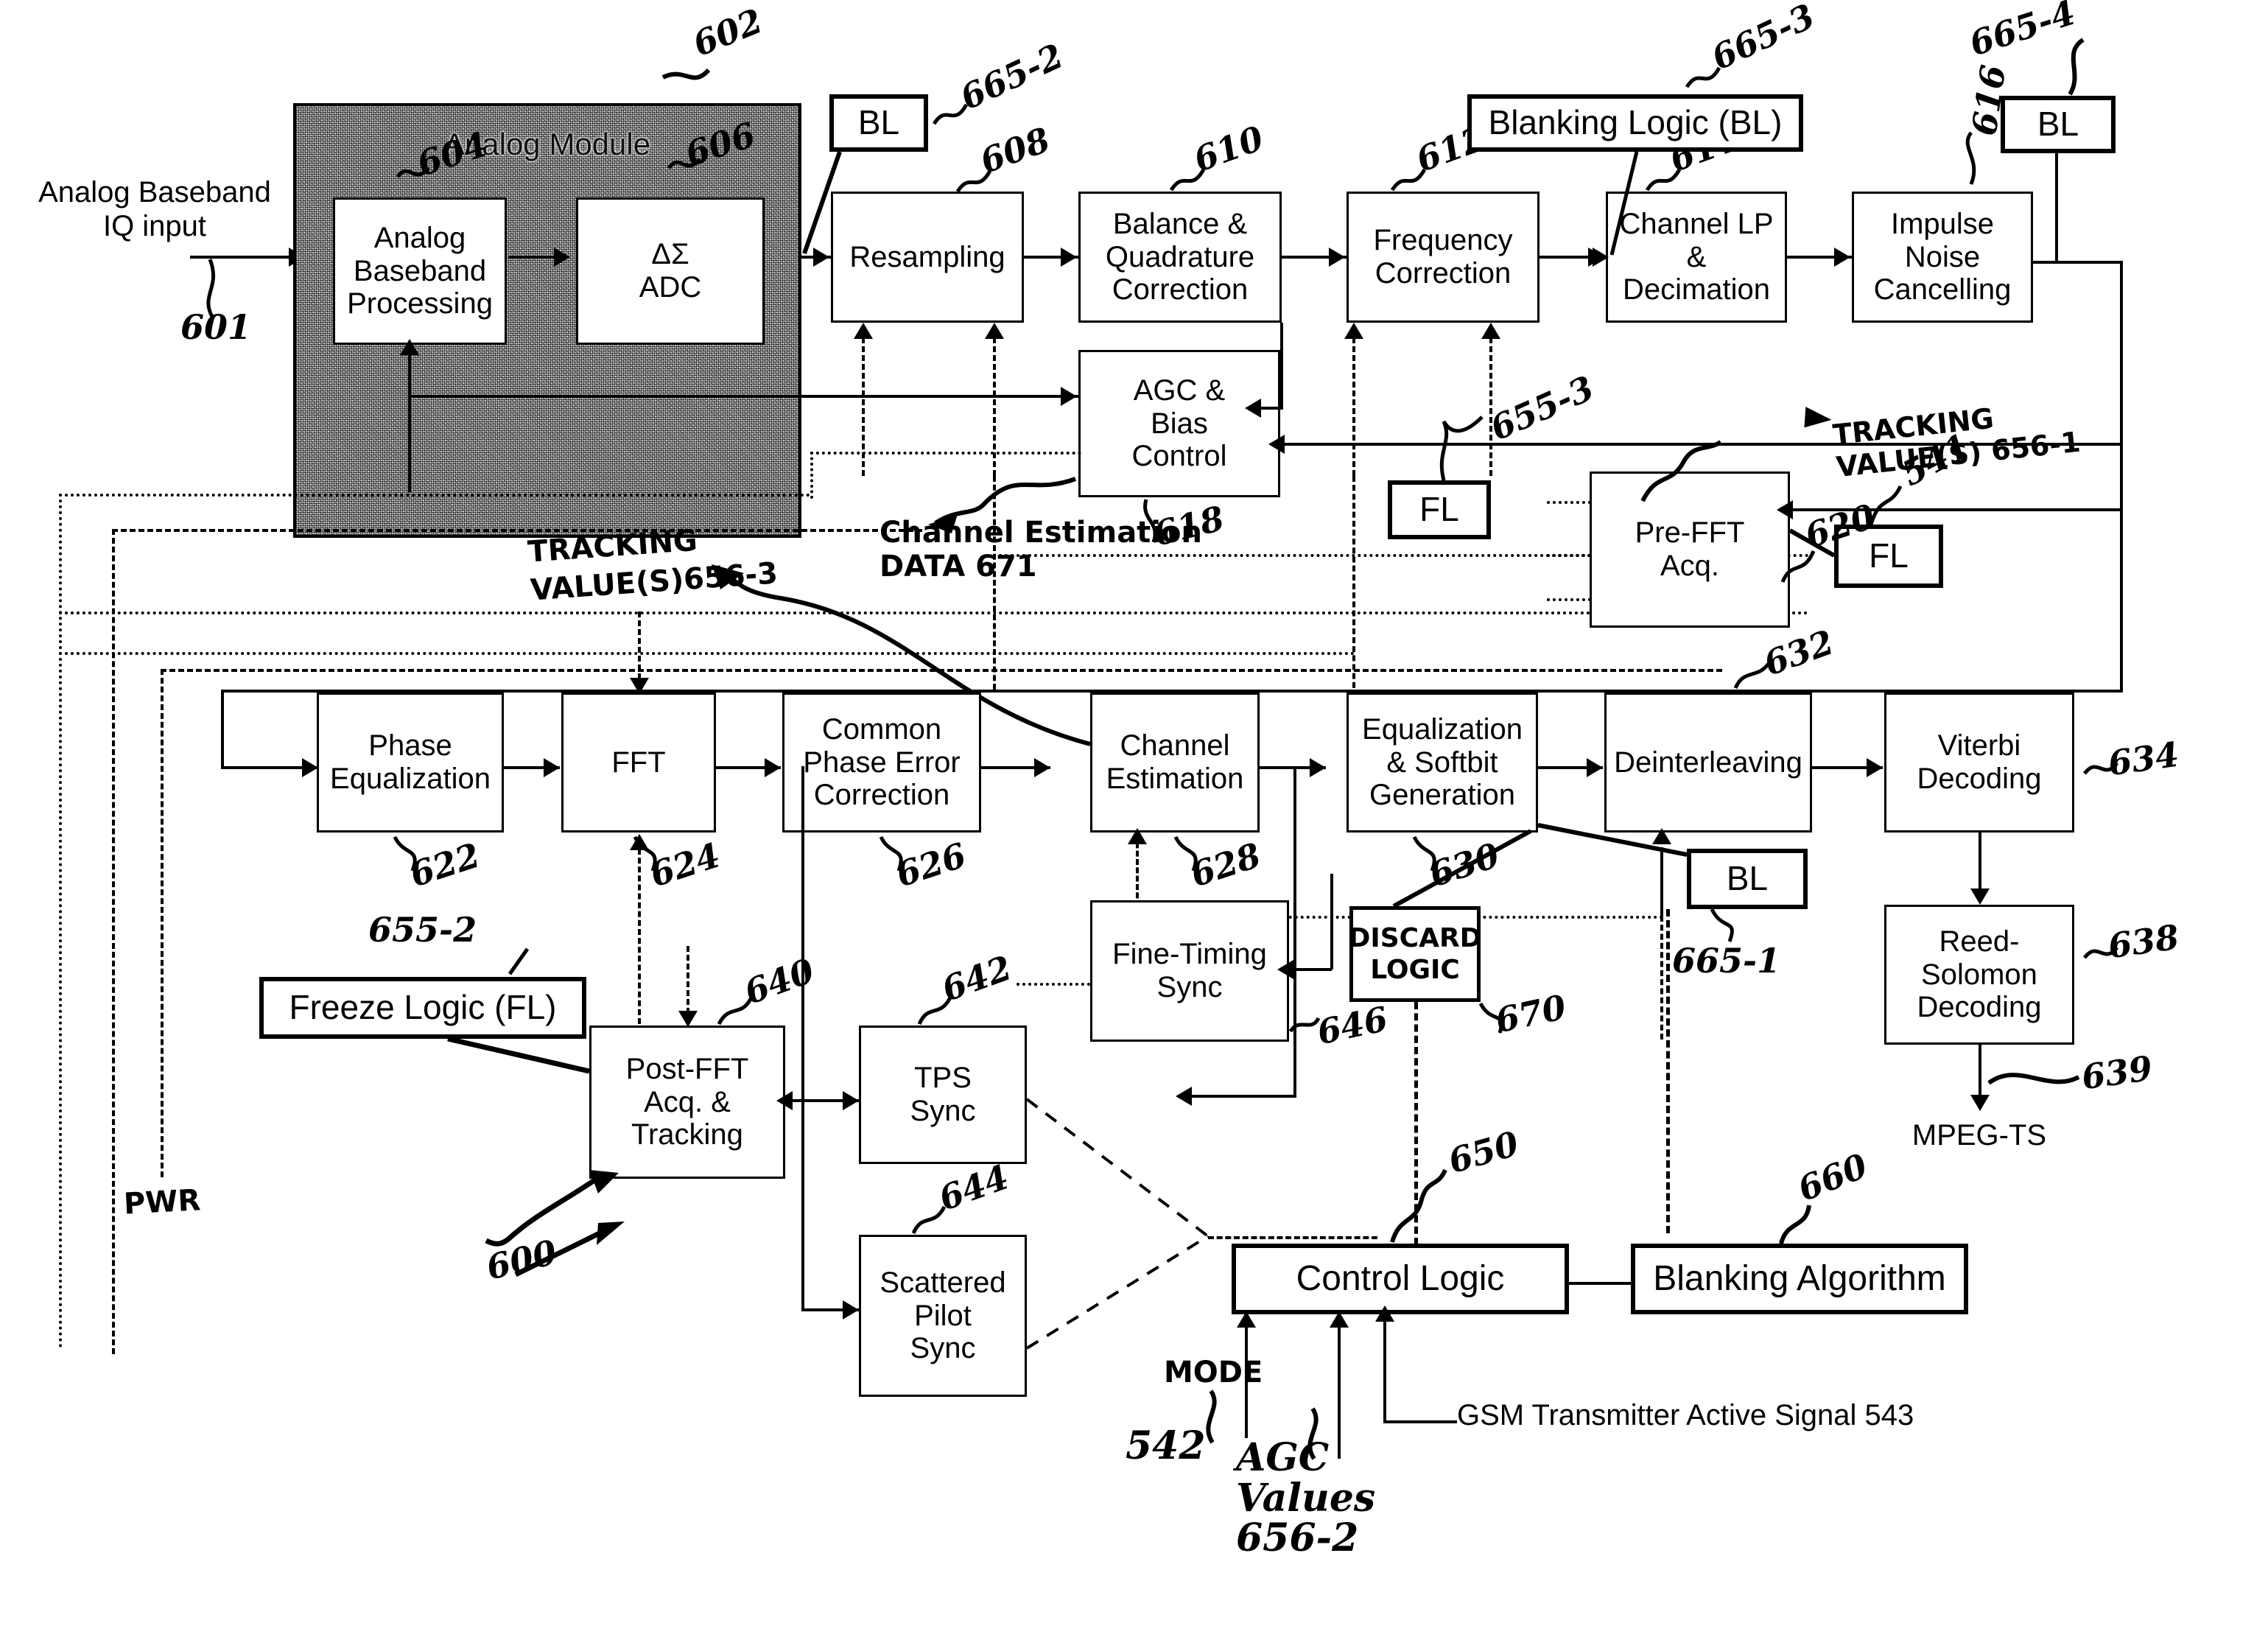 This screenshot has width=2268, height=1651. Describe the element at coordinates (113, 941) in the screenshot. I see `left-dash-bus` at that location.